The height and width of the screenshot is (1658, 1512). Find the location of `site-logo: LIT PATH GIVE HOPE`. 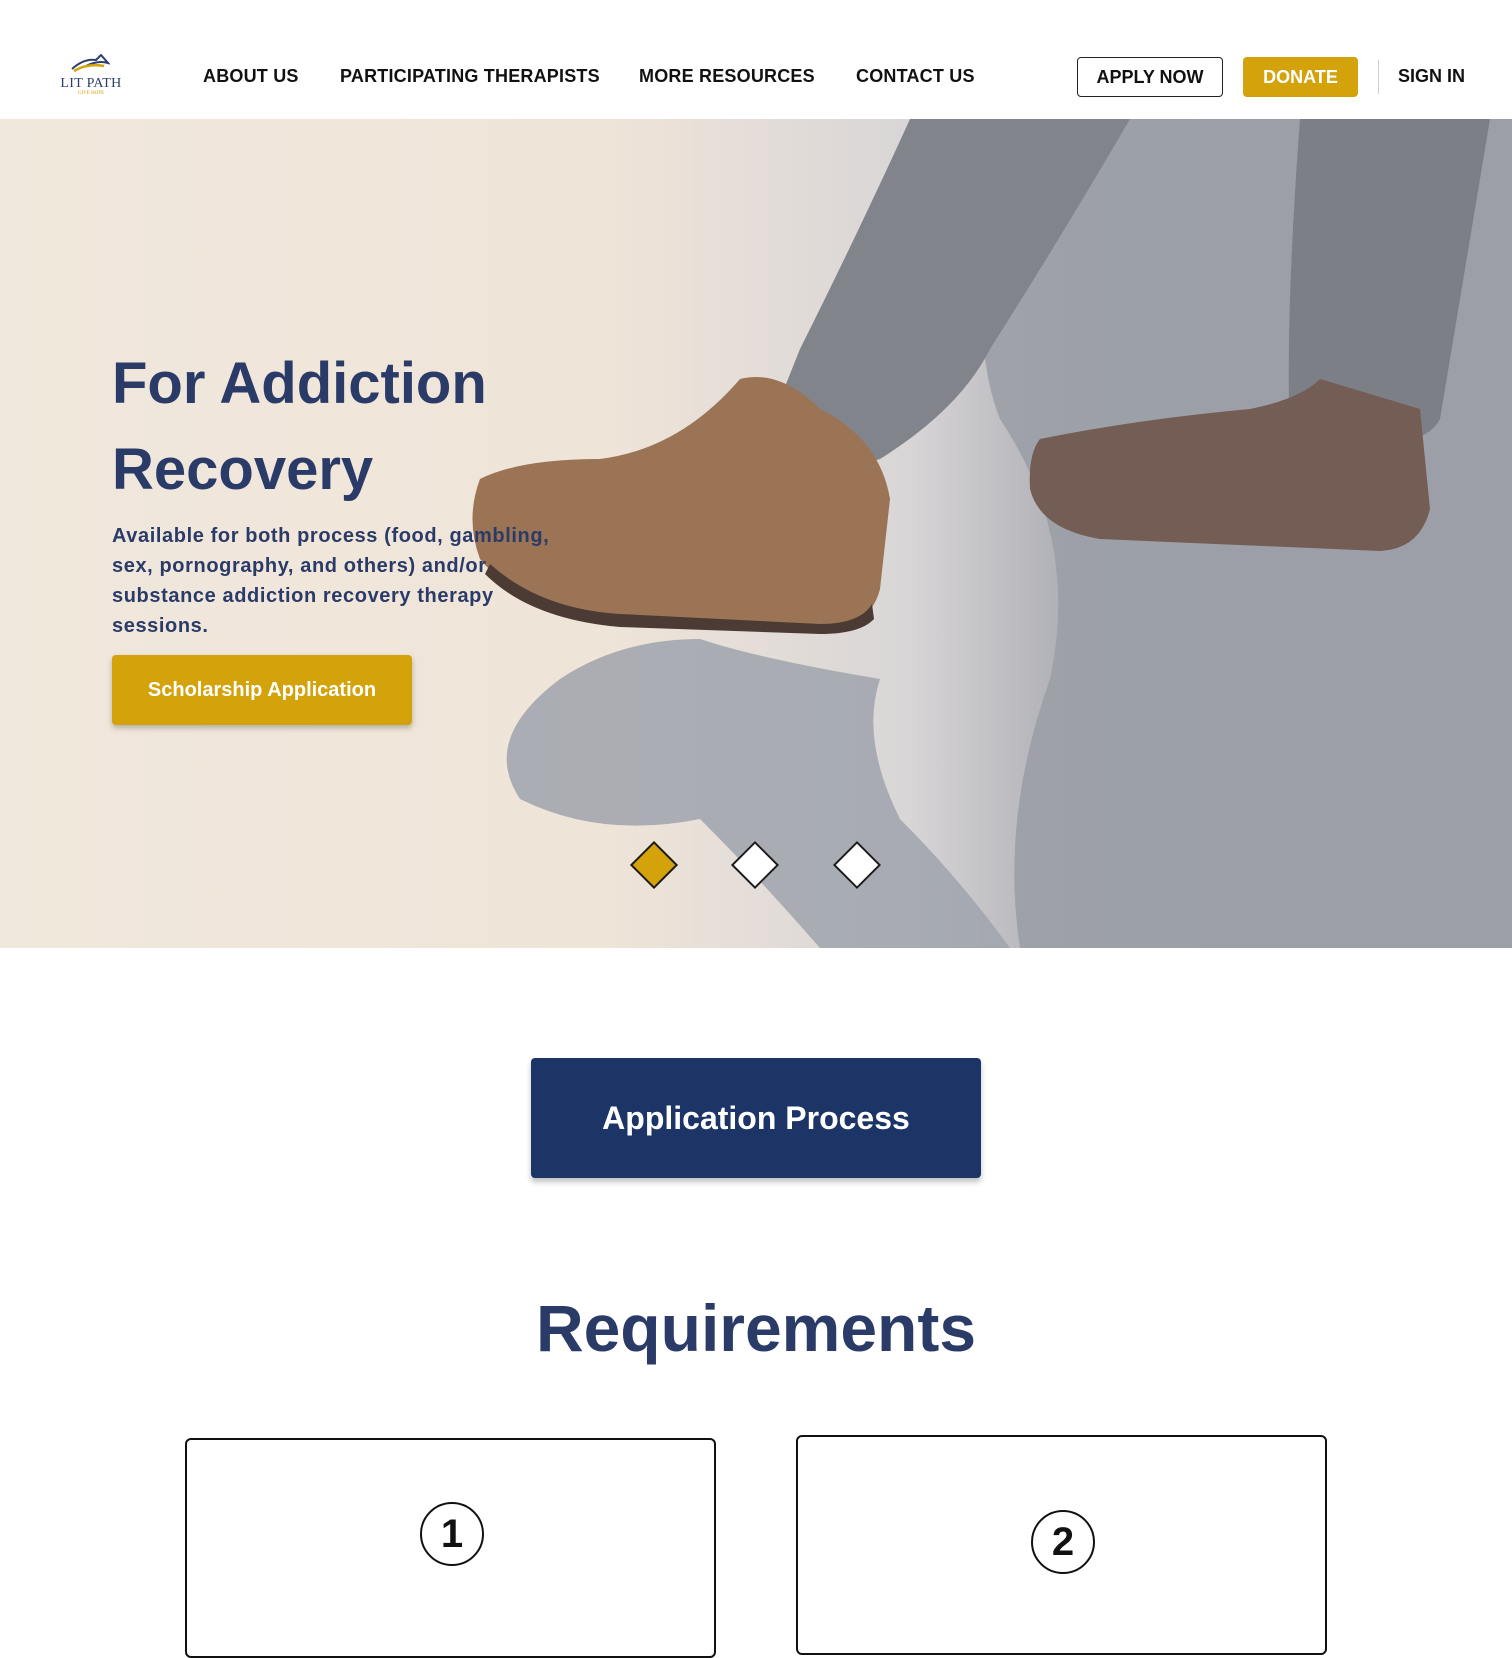

site-logo: LIT PATH GIVE HOPE is located at coordinates (91, 76).